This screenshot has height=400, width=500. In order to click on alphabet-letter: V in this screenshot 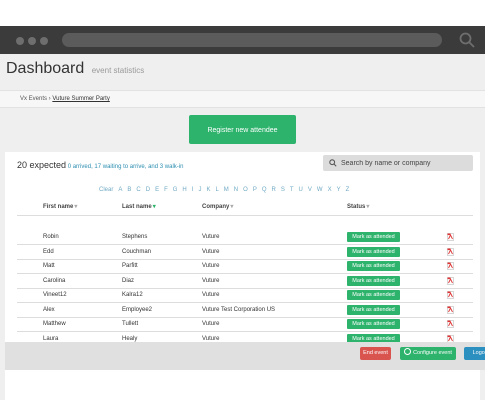, I will do `click(310, 190)`.